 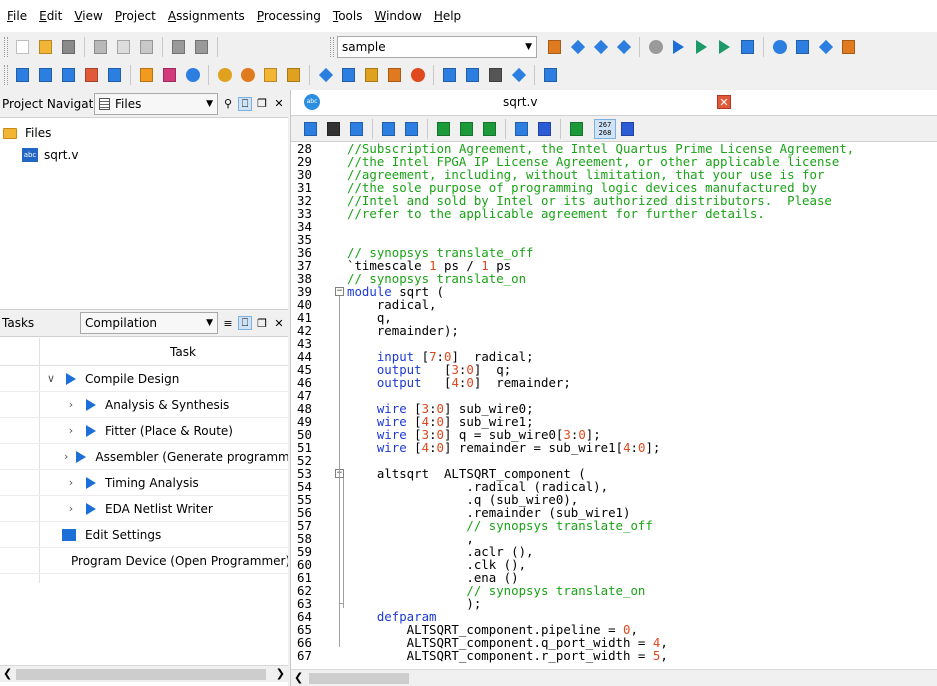 I want to click on hierarchy-icon, so click(x=551, y=75).